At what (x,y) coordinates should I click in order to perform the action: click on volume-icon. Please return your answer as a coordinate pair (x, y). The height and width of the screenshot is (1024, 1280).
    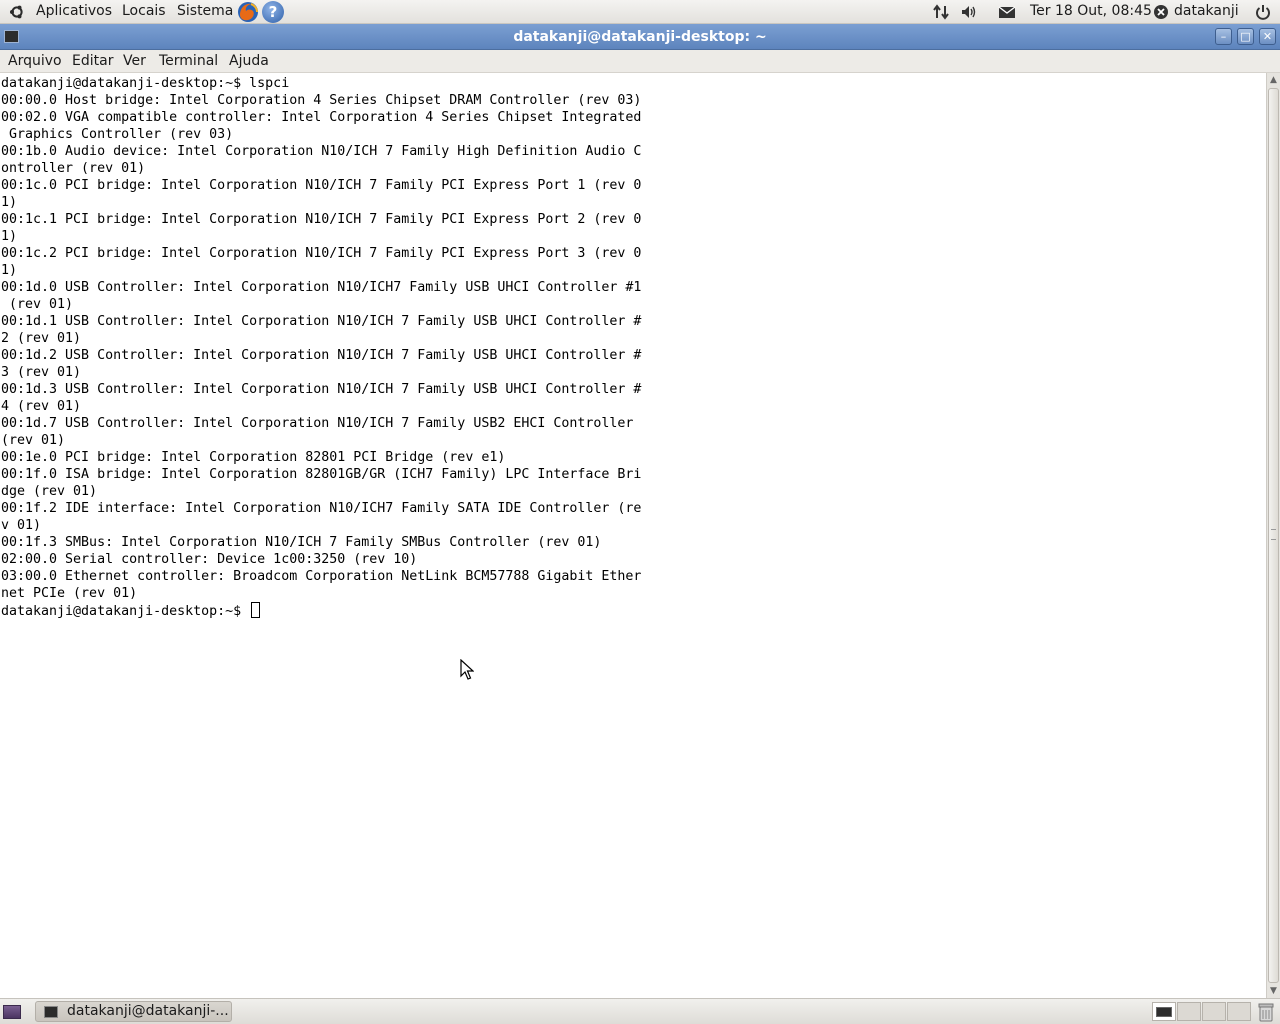
    Looking at the image, I should click on (969, 12).